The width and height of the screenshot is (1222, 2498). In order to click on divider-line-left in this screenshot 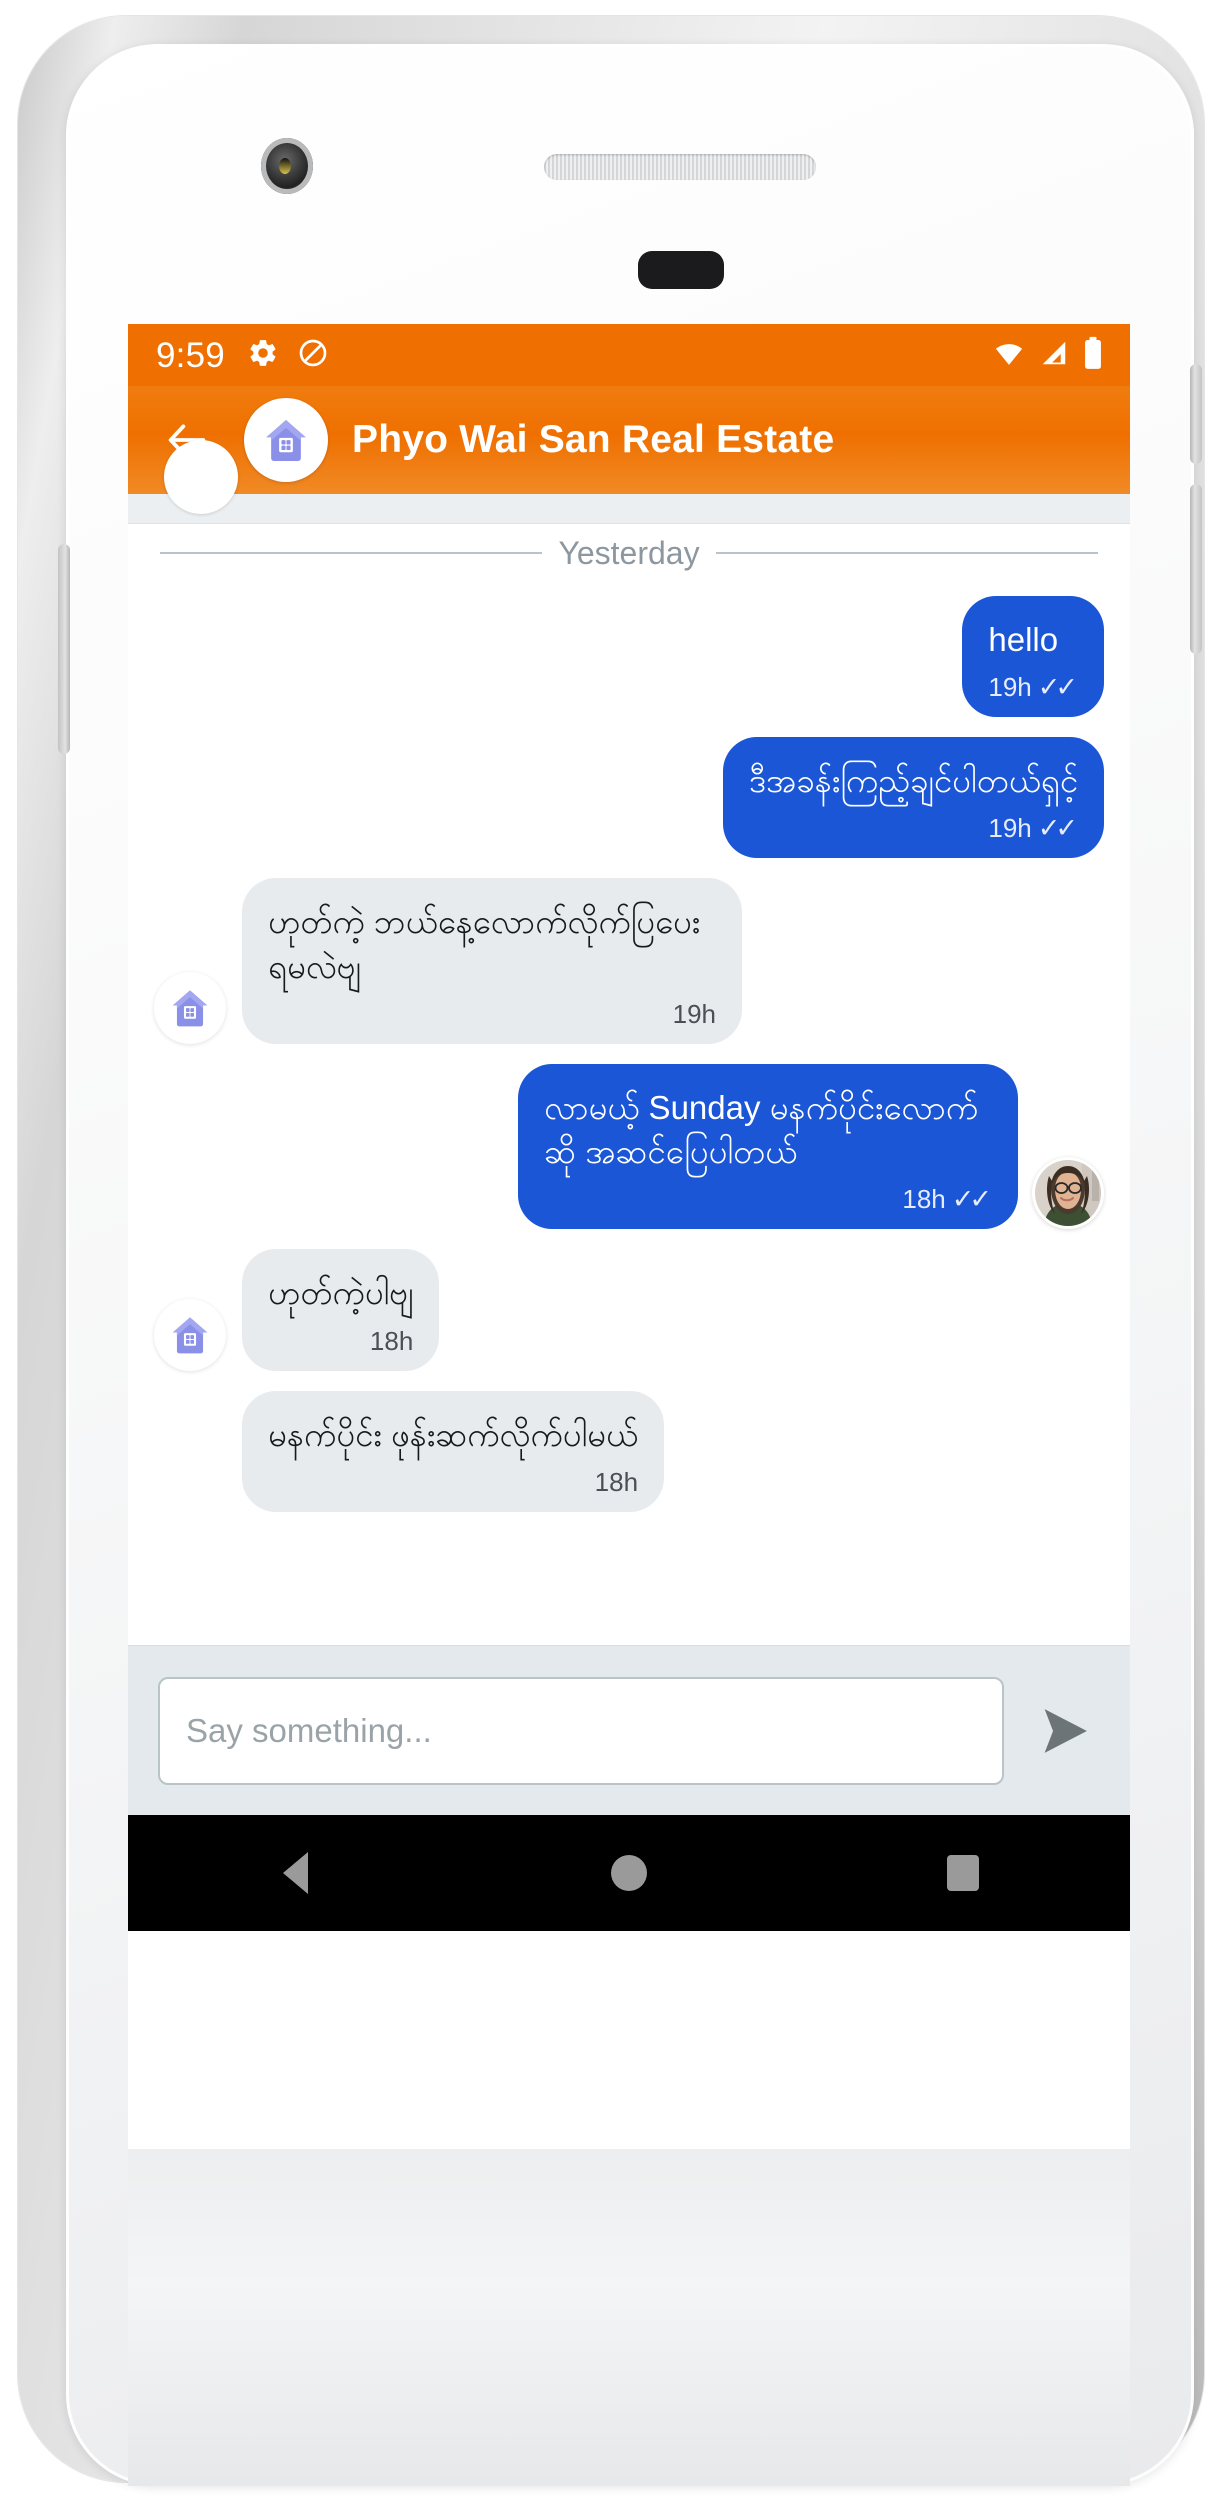, I will do `click(351, 553)`.